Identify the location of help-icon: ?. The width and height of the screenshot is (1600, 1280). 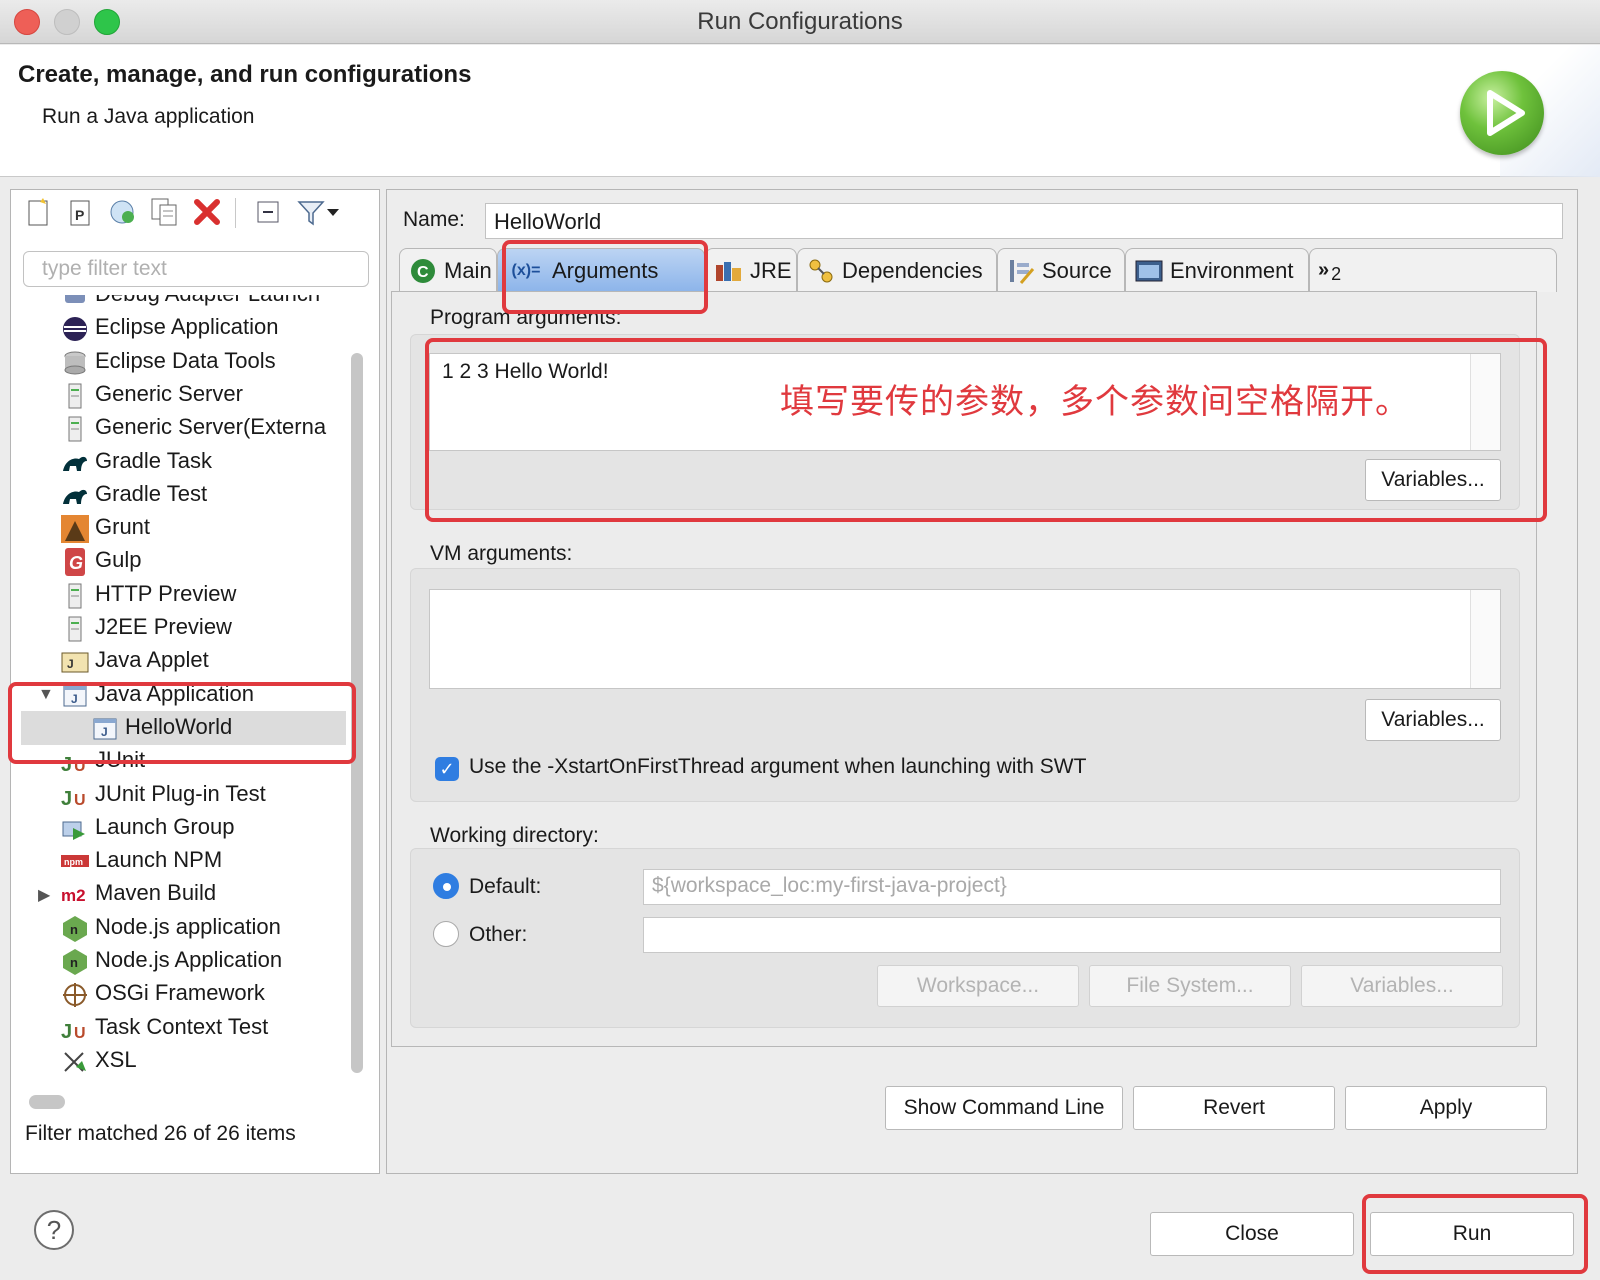
(54, 1230).